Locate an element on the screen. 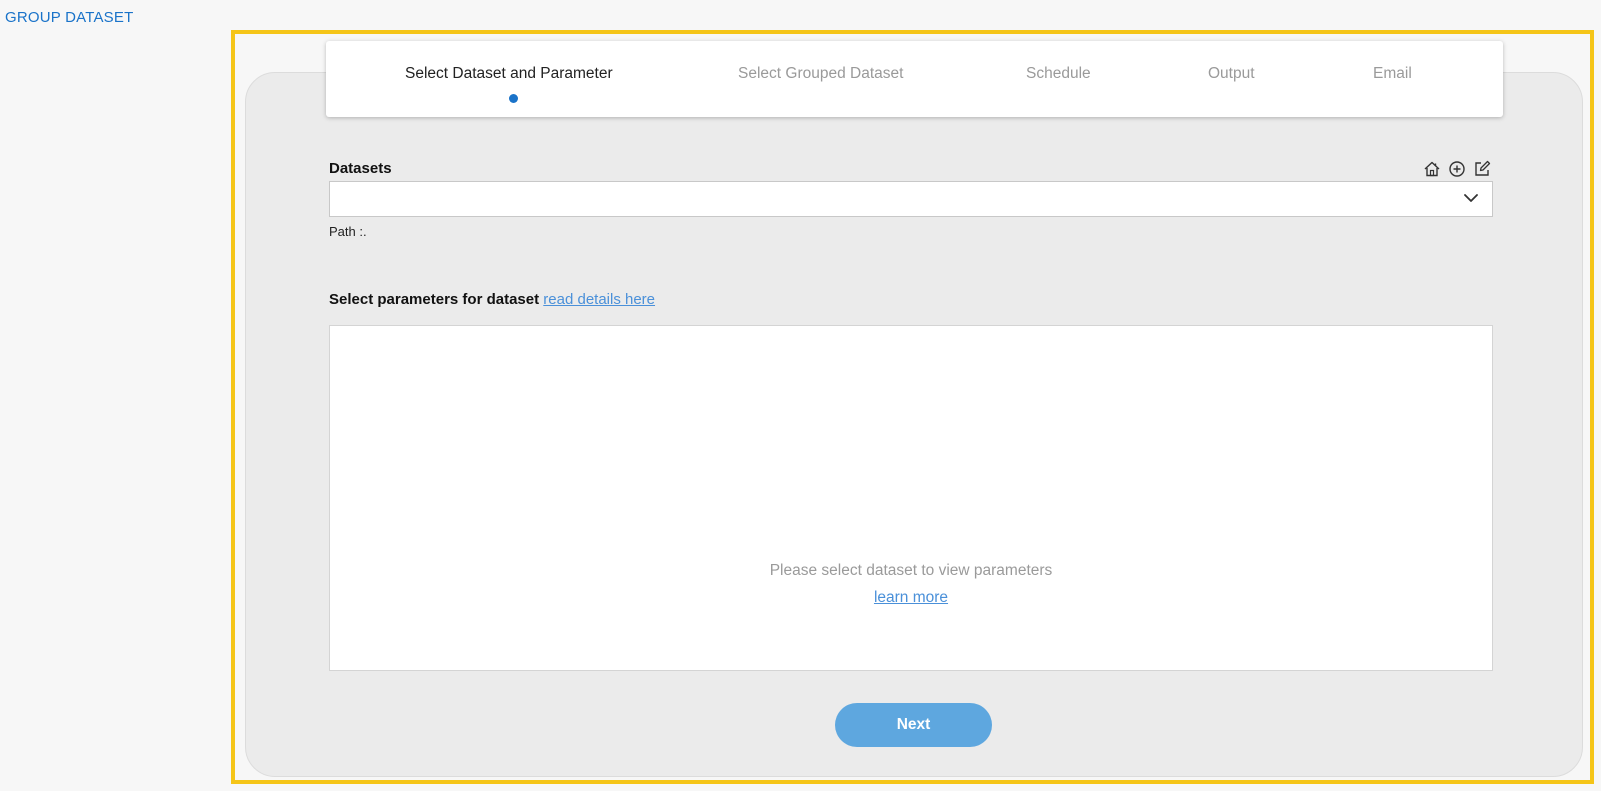 The height and width of the screenshot is (791, 1601). next-button: Next is located at coordinates (913, 725).